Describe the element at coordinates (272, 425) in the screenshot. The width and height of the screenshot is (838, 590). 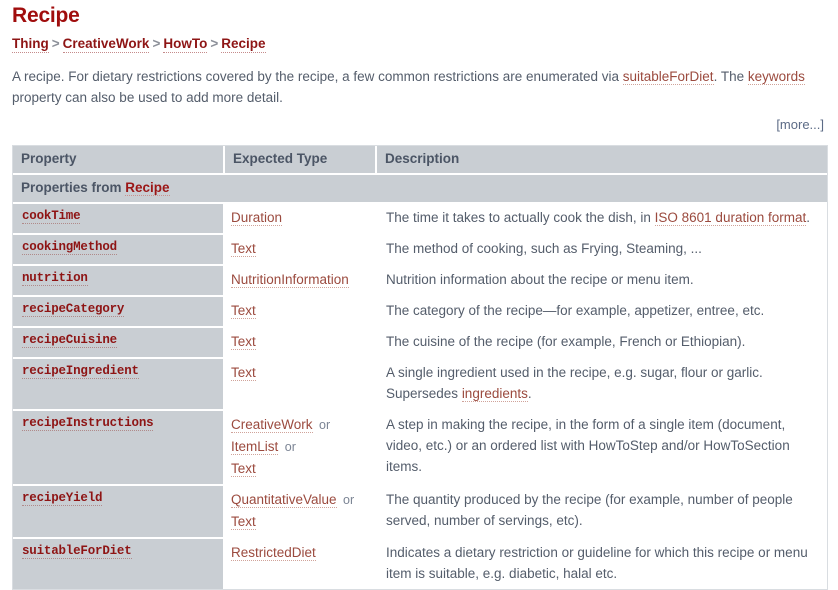
I see `type-link-creativework: CreativeWork` at that location.